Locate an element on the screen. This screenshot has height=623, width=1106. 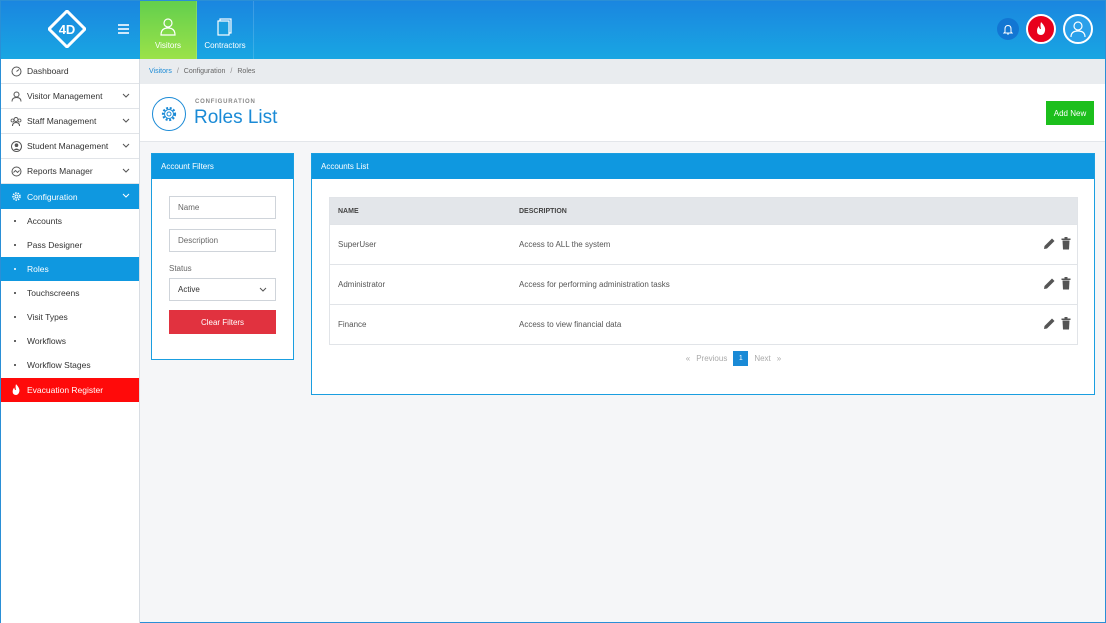
breadcrumb: Visitors / Configuration / Roles is located at coordinates (622, 71).